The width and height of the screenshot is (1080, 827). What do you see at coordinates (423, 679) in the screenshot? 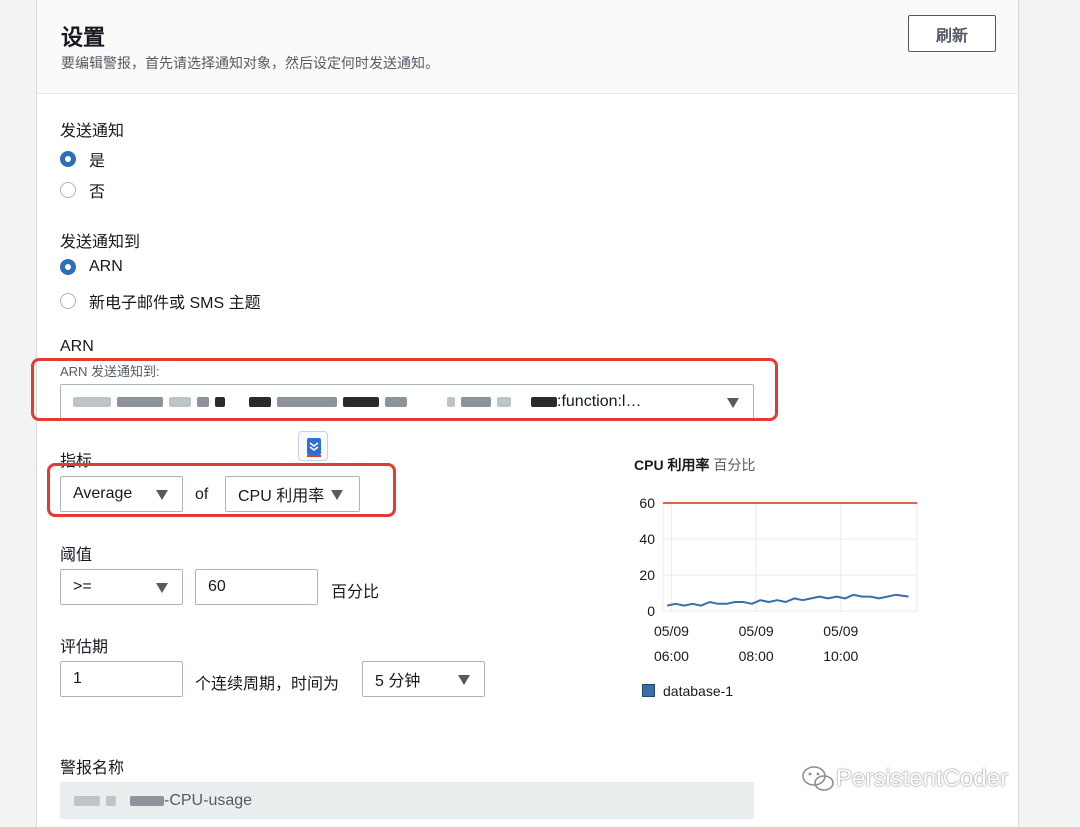
I see `period-length-select: 5 分钟` at bounding box center [423, 679].